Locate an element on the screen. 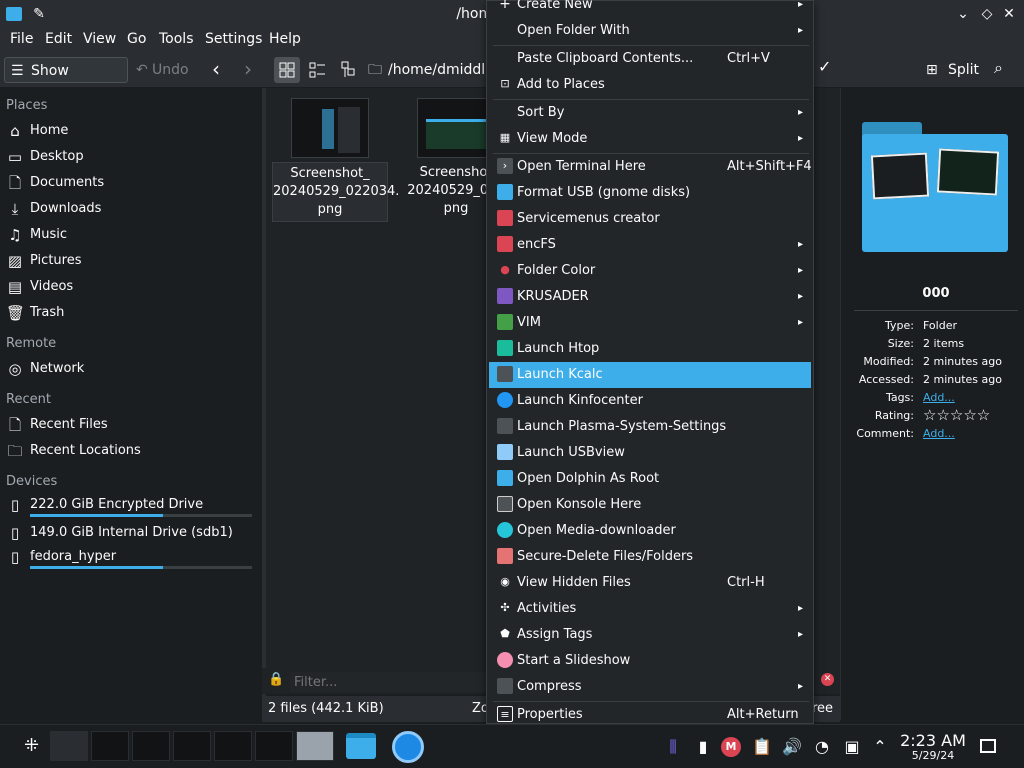 This screenshot has width=1024, height=768. menu-item-launch-usbview: Launch USBview is located at coordinates (650, 453).